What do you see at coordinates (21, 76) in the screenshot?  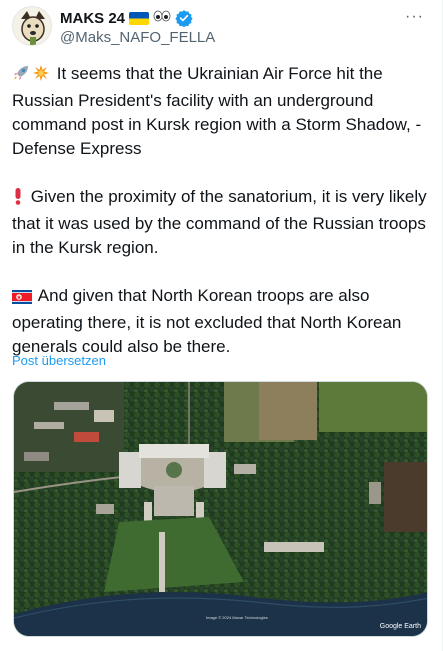 I see `rocket-icon` at bounding box center [21, 76].